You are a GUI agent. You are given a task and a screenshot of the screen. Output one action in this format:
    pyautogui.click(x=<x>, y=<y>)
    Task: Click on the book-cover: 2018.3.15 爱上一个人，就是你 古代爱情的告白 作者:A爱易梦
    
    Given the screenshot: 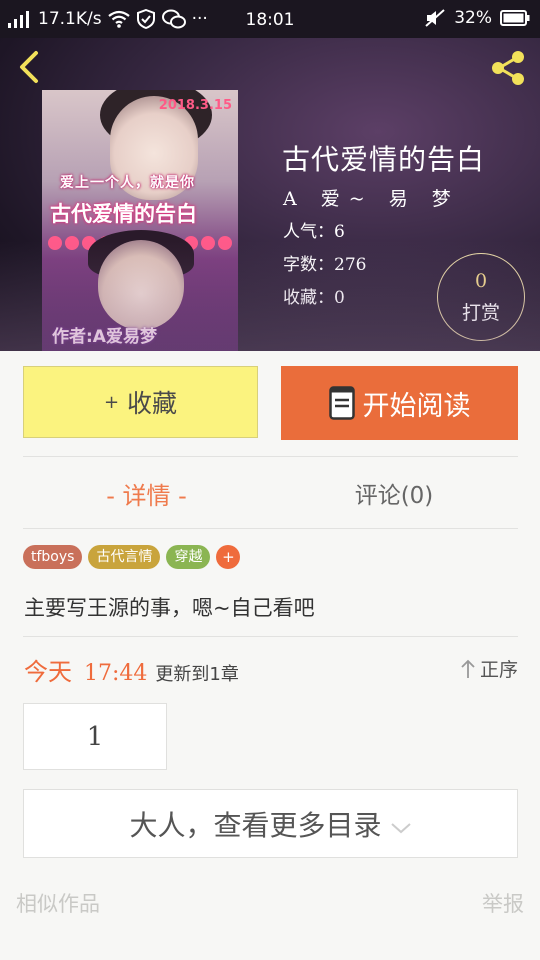 What is the action you would take?
    pyautogui.click(x=140, y=220)
    